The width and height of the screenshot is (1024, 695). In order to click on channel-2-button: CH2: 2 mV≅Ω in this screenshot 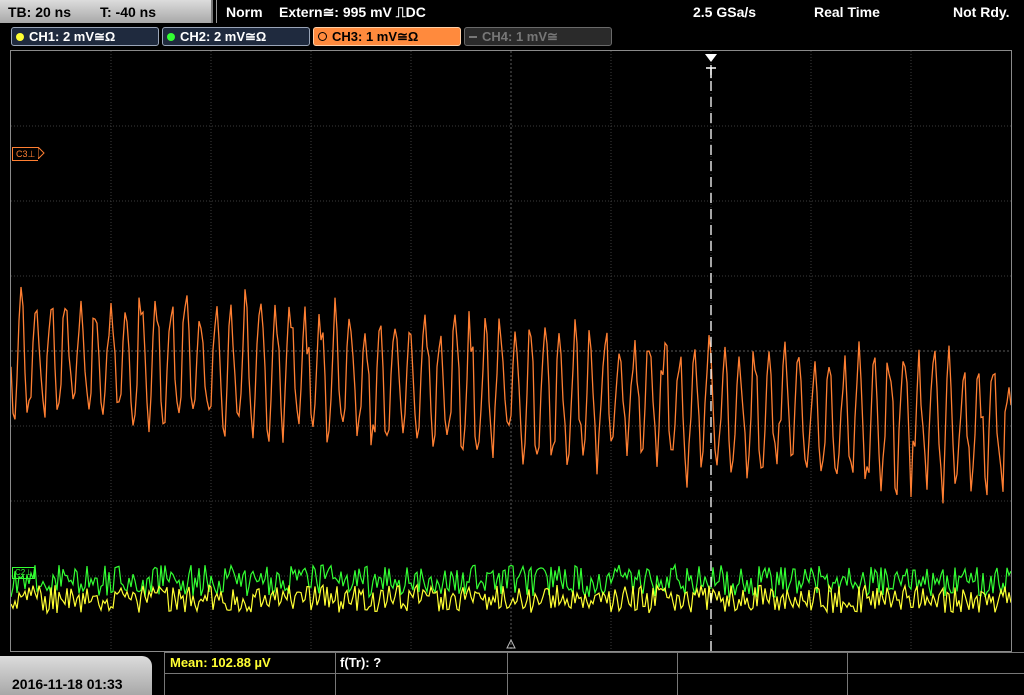, I will do `click(236, 36)`.